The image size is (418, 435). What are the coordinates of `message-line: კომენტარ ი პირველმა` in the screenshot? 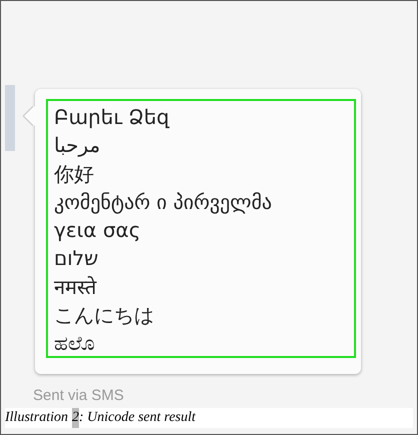 It's located at (163, 202).